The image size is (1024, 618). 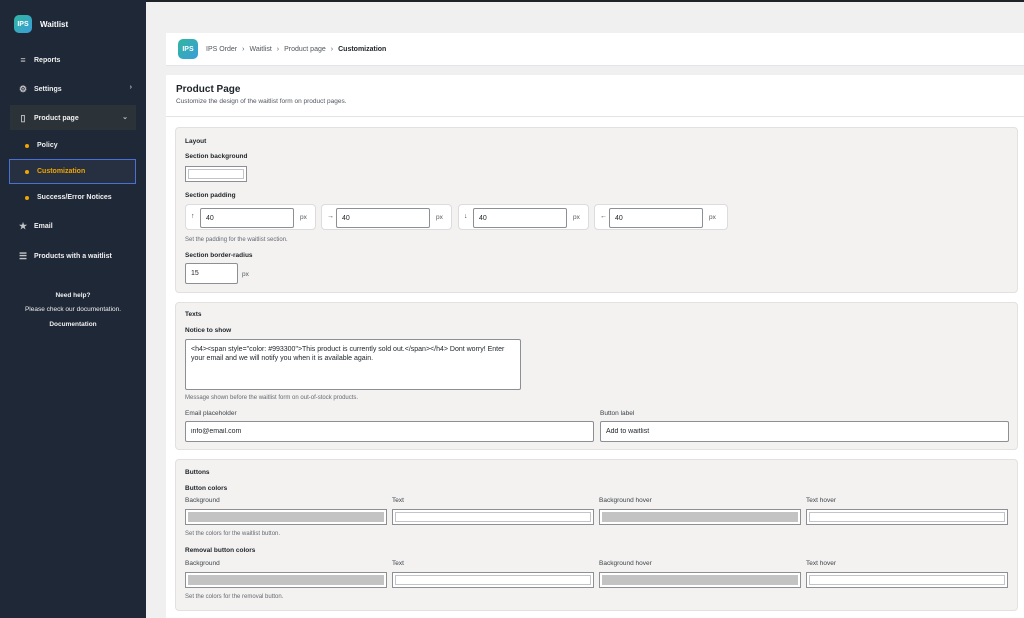 What do you see at coordinates (234, 597) in the screenshot?
I see `removal-colors-hint: Set the colors for the removal button.` at bounding box center [234, 597].